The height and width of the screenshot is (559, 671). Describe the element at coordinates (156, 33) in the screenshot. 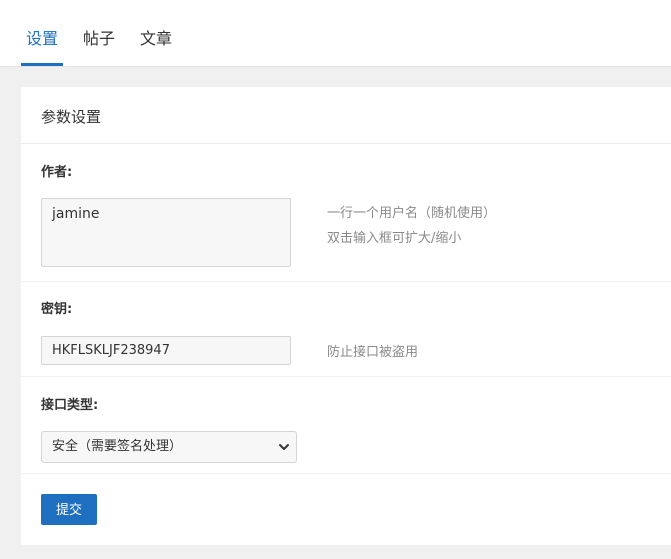

I see `tab-articles: 文章` at that location.